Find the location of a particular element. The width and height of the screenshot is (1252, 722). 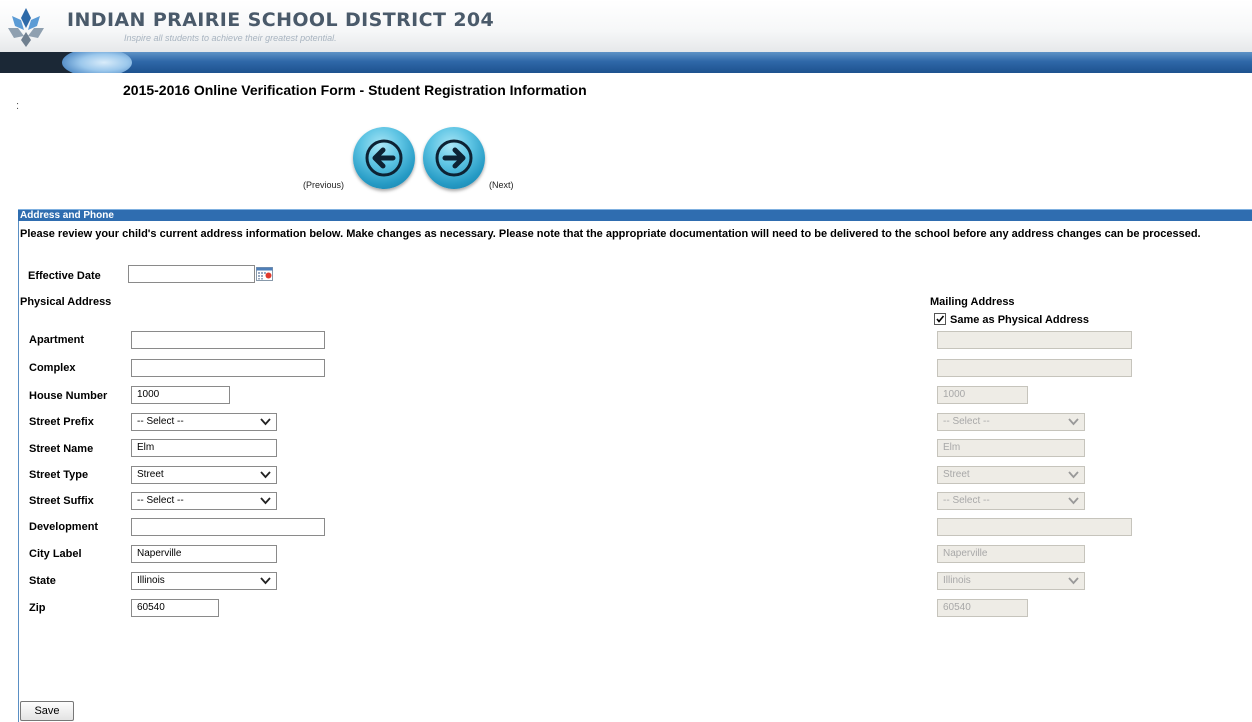

mailing-street-suffix-select: -- Select -- is located at coordinates (1011, 501).